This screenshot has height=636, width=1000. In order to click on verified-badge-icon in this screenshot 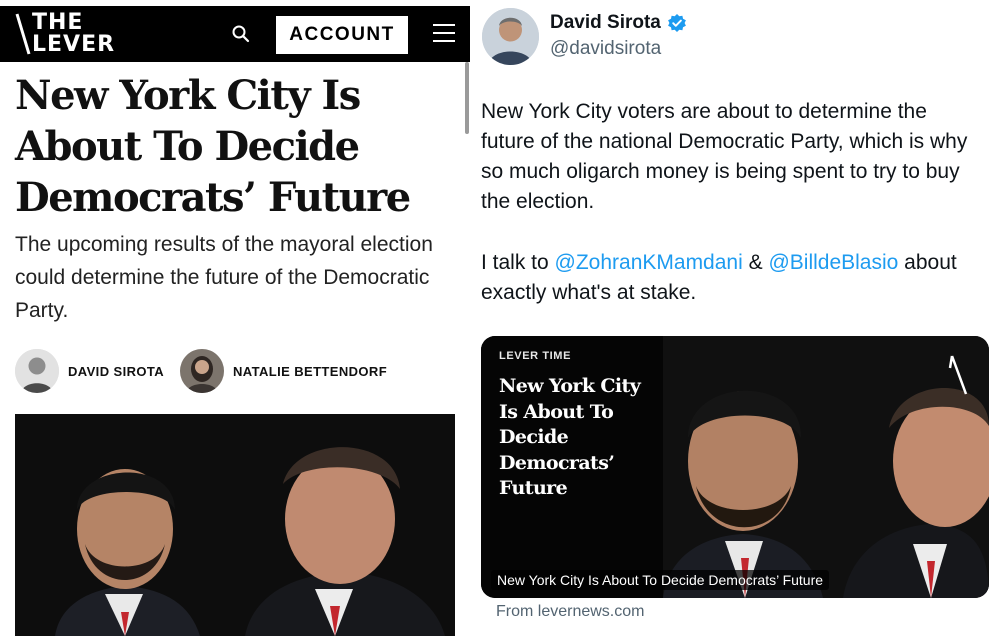, I will do `click(676, 23)`.